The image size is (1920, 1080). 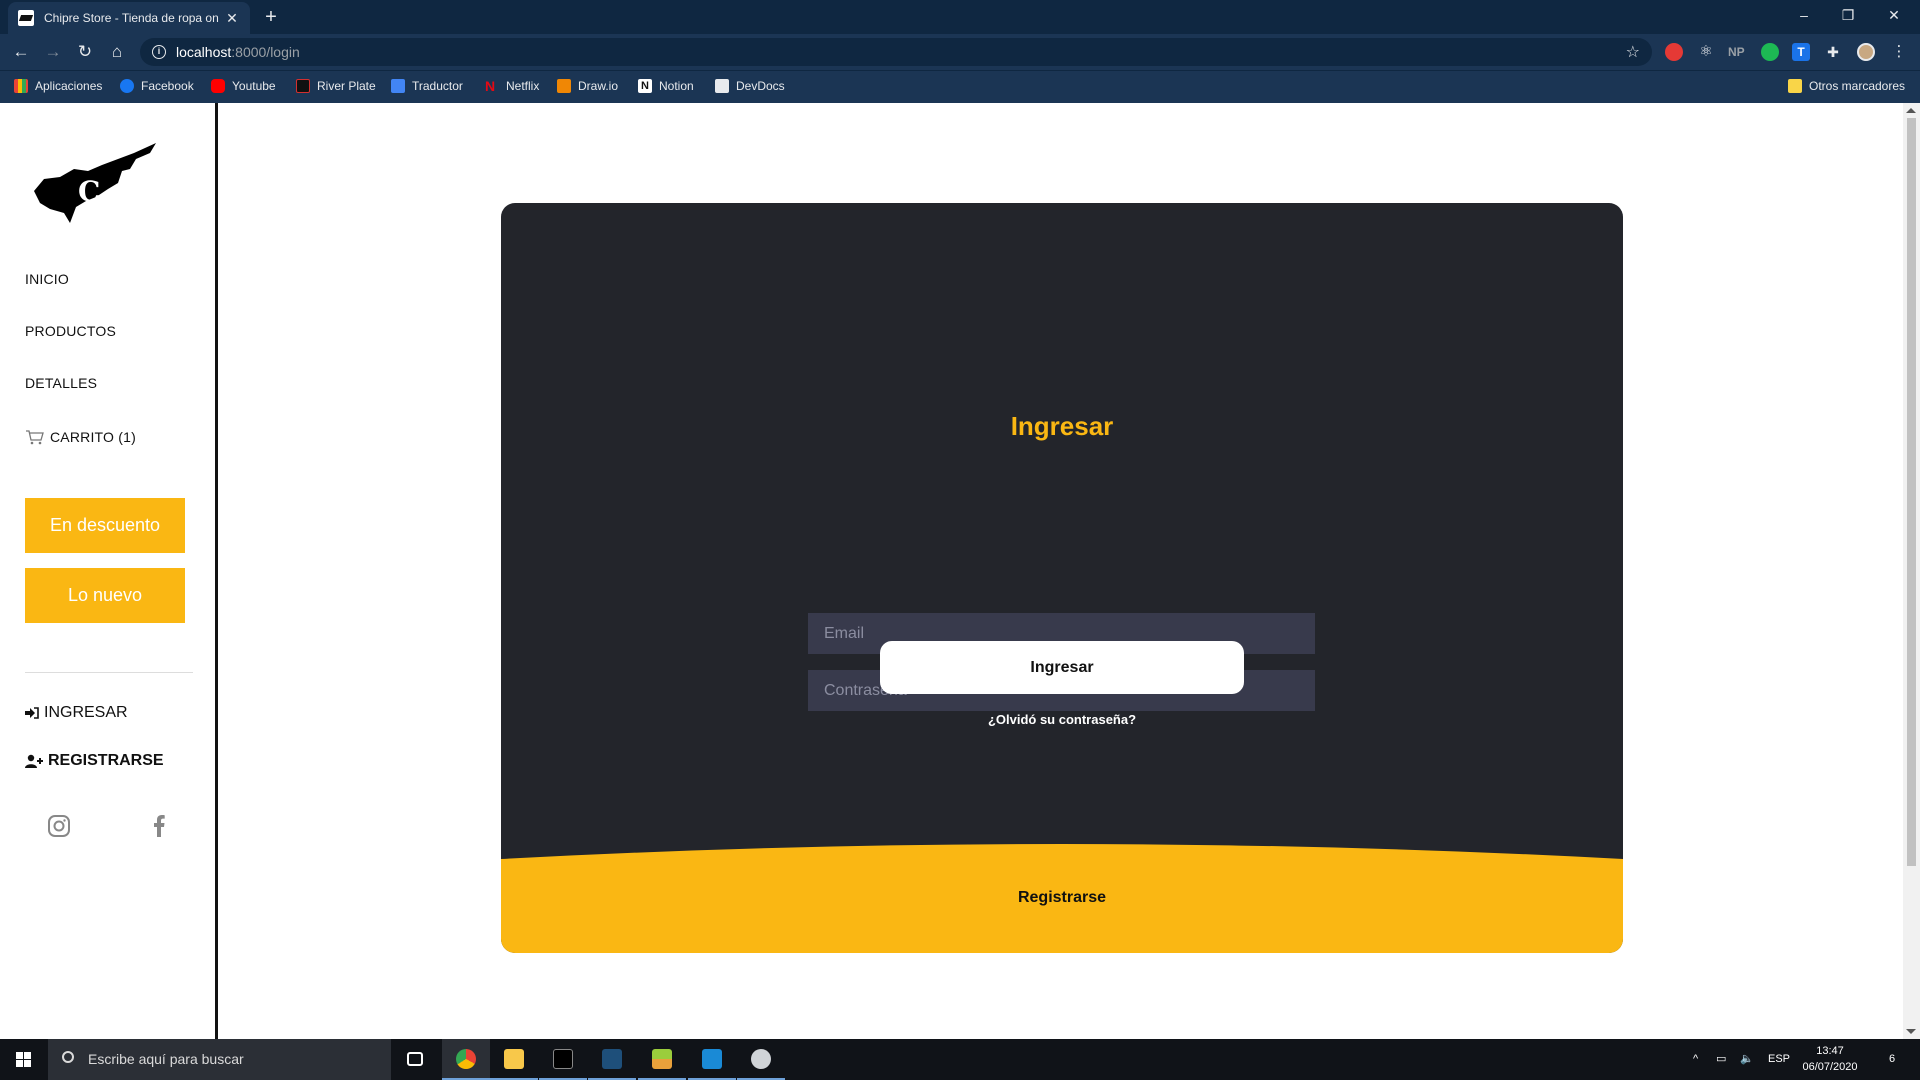 I want to click on nav-inicio: INICIO, so click(x=47, y=279).